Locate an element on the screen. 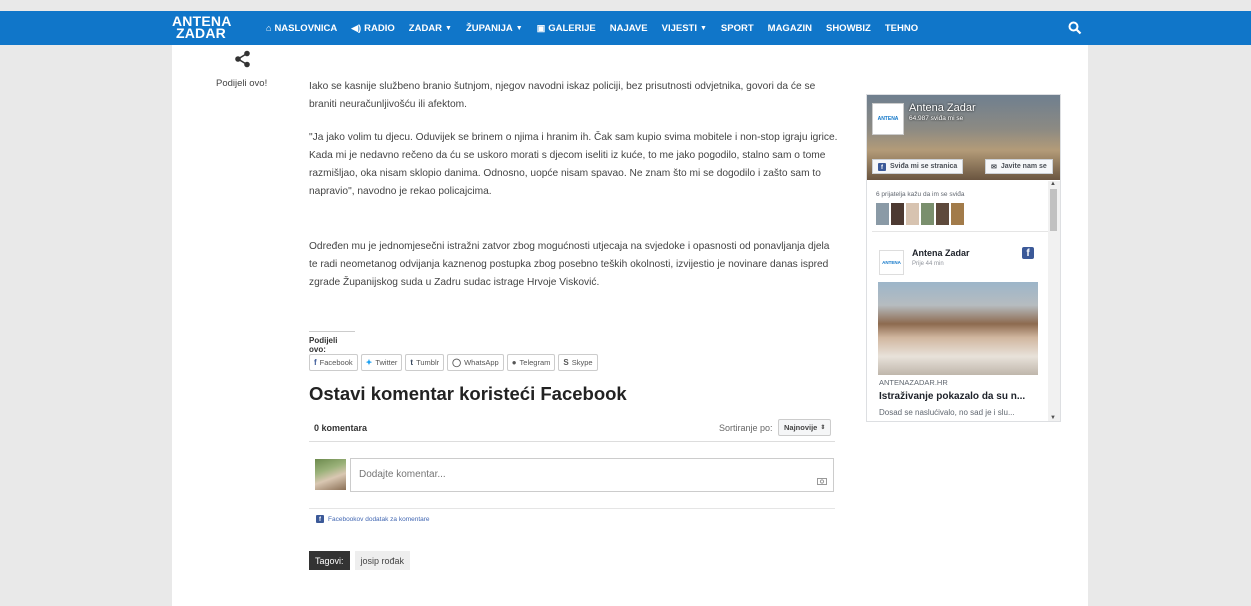 The height and width of the screenshot is (606, 1251). nav-item-radio: ◀) RADIO is located at coordinates (373, 28).